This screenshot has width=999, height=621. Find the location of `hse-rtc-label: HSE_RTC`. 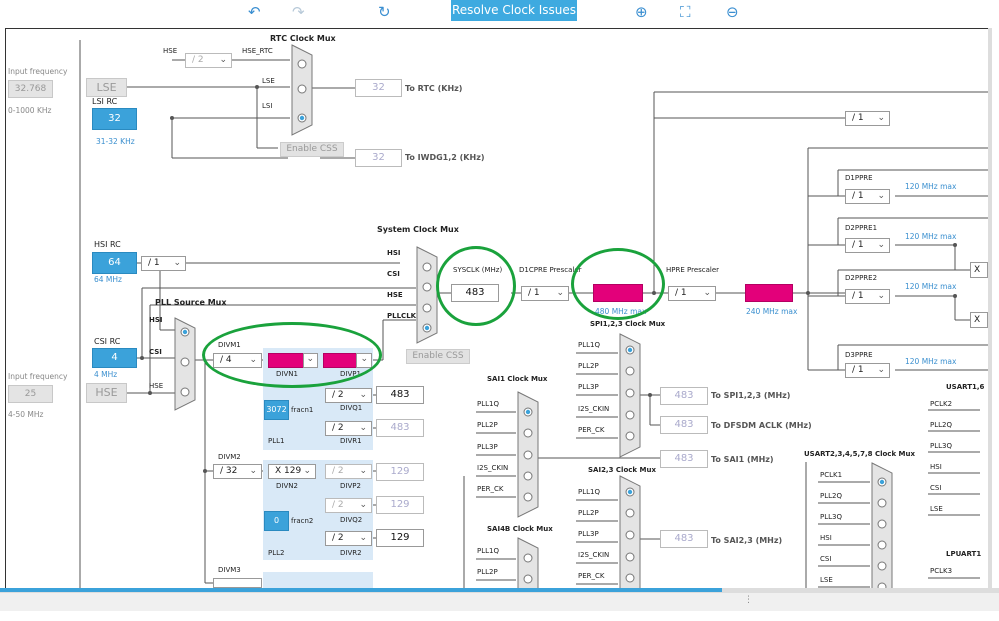

hse-rtc-label: HSE_RTC is located at coordinates (257, 51).